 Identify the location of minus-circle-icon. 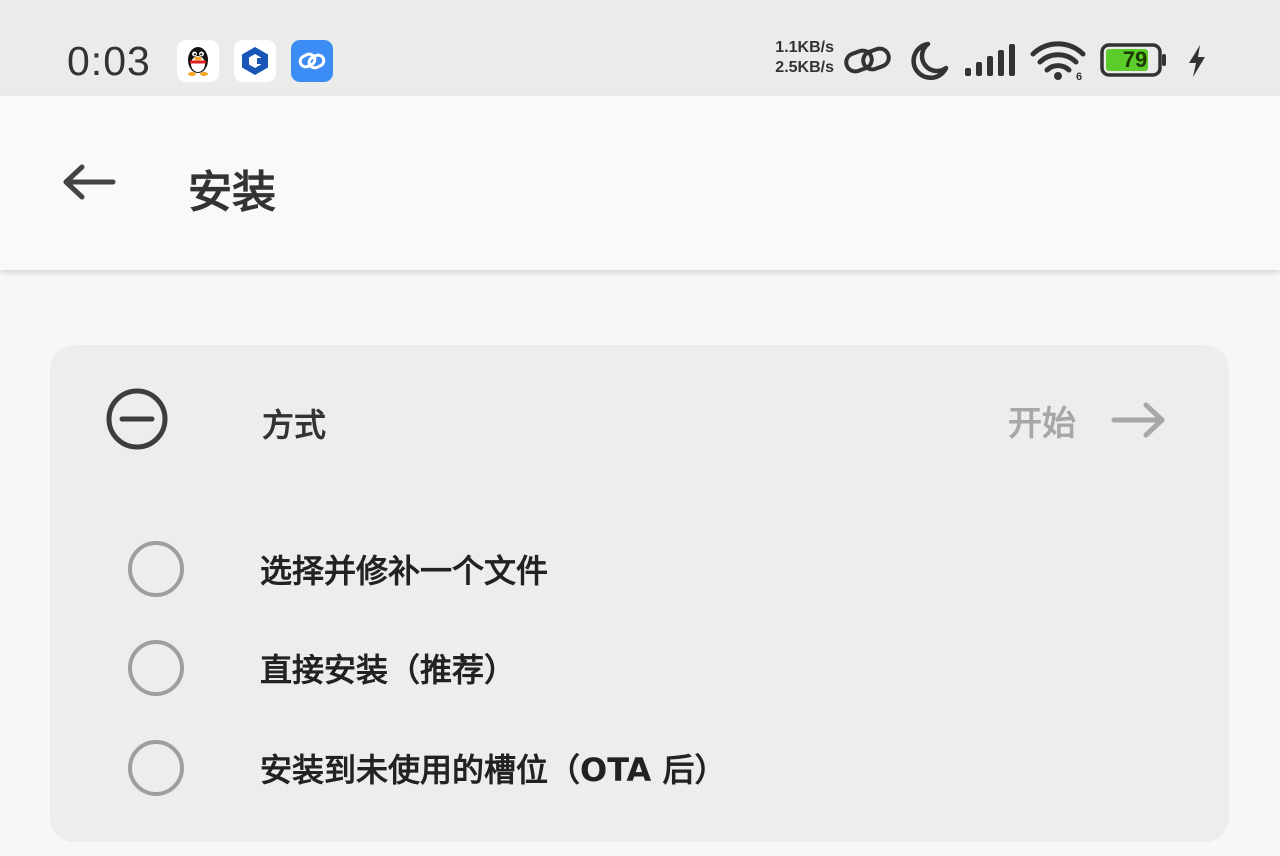
(137, 419).